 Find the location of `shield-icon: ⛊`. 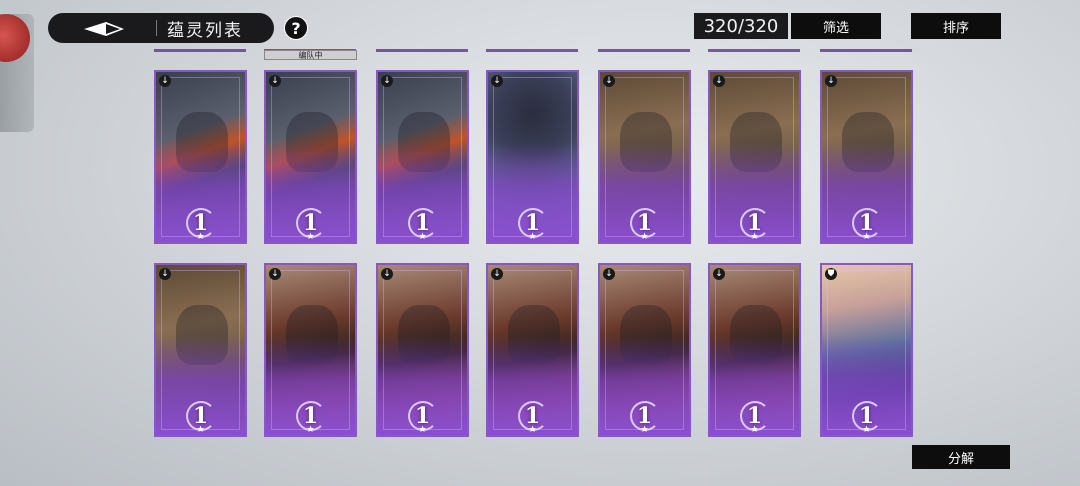

shield-icon: ⛊ is located at coordinates (831, 274).